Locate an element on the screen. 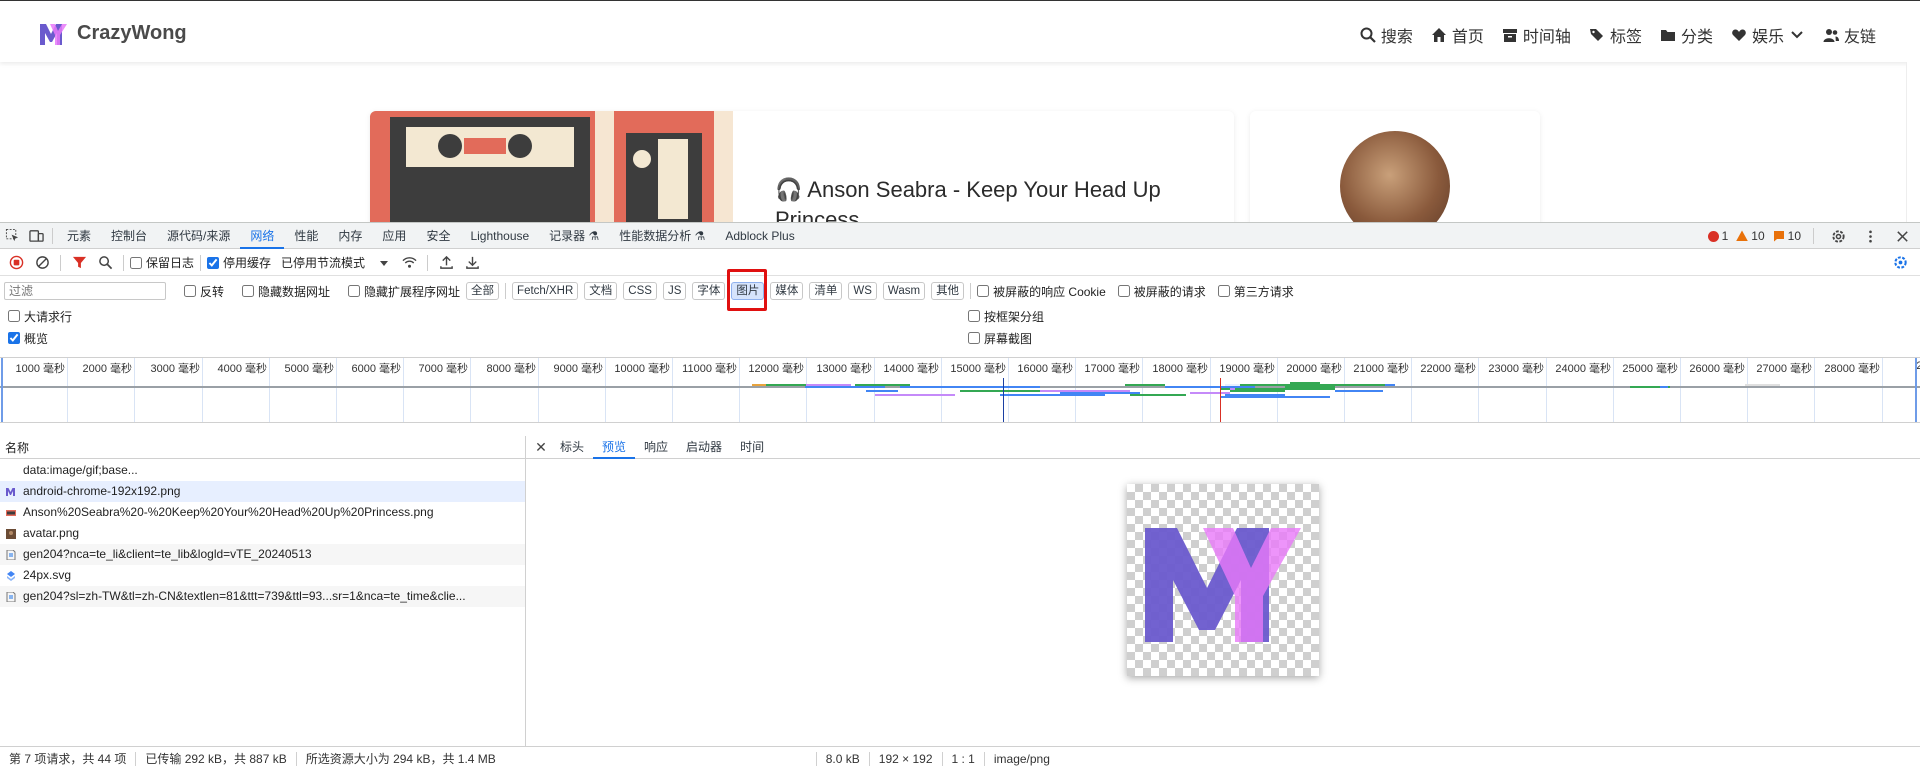 Image resolution: width=1920 pixels, height=770 pixels. tab-application: 应用 is located at coordinates (394, 236).